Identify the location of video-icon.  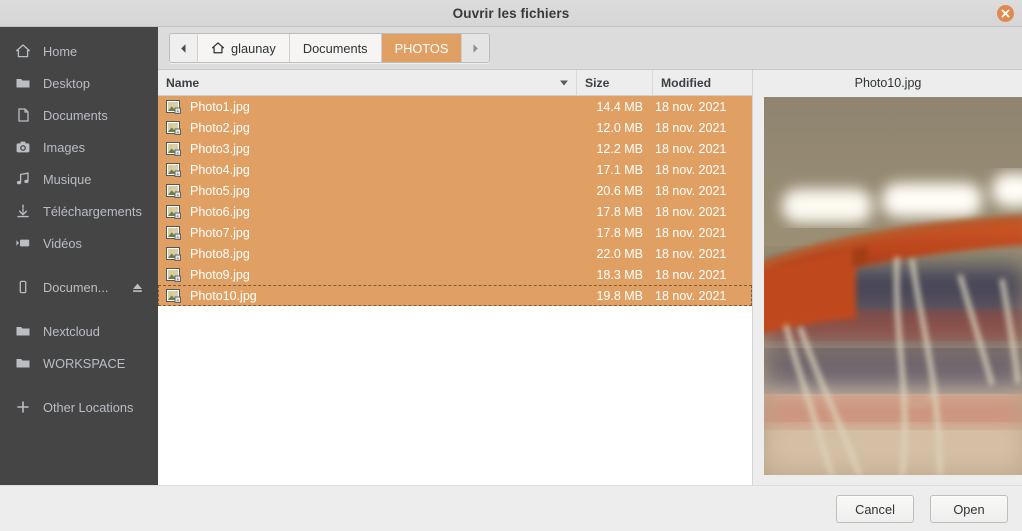
(23, 243).